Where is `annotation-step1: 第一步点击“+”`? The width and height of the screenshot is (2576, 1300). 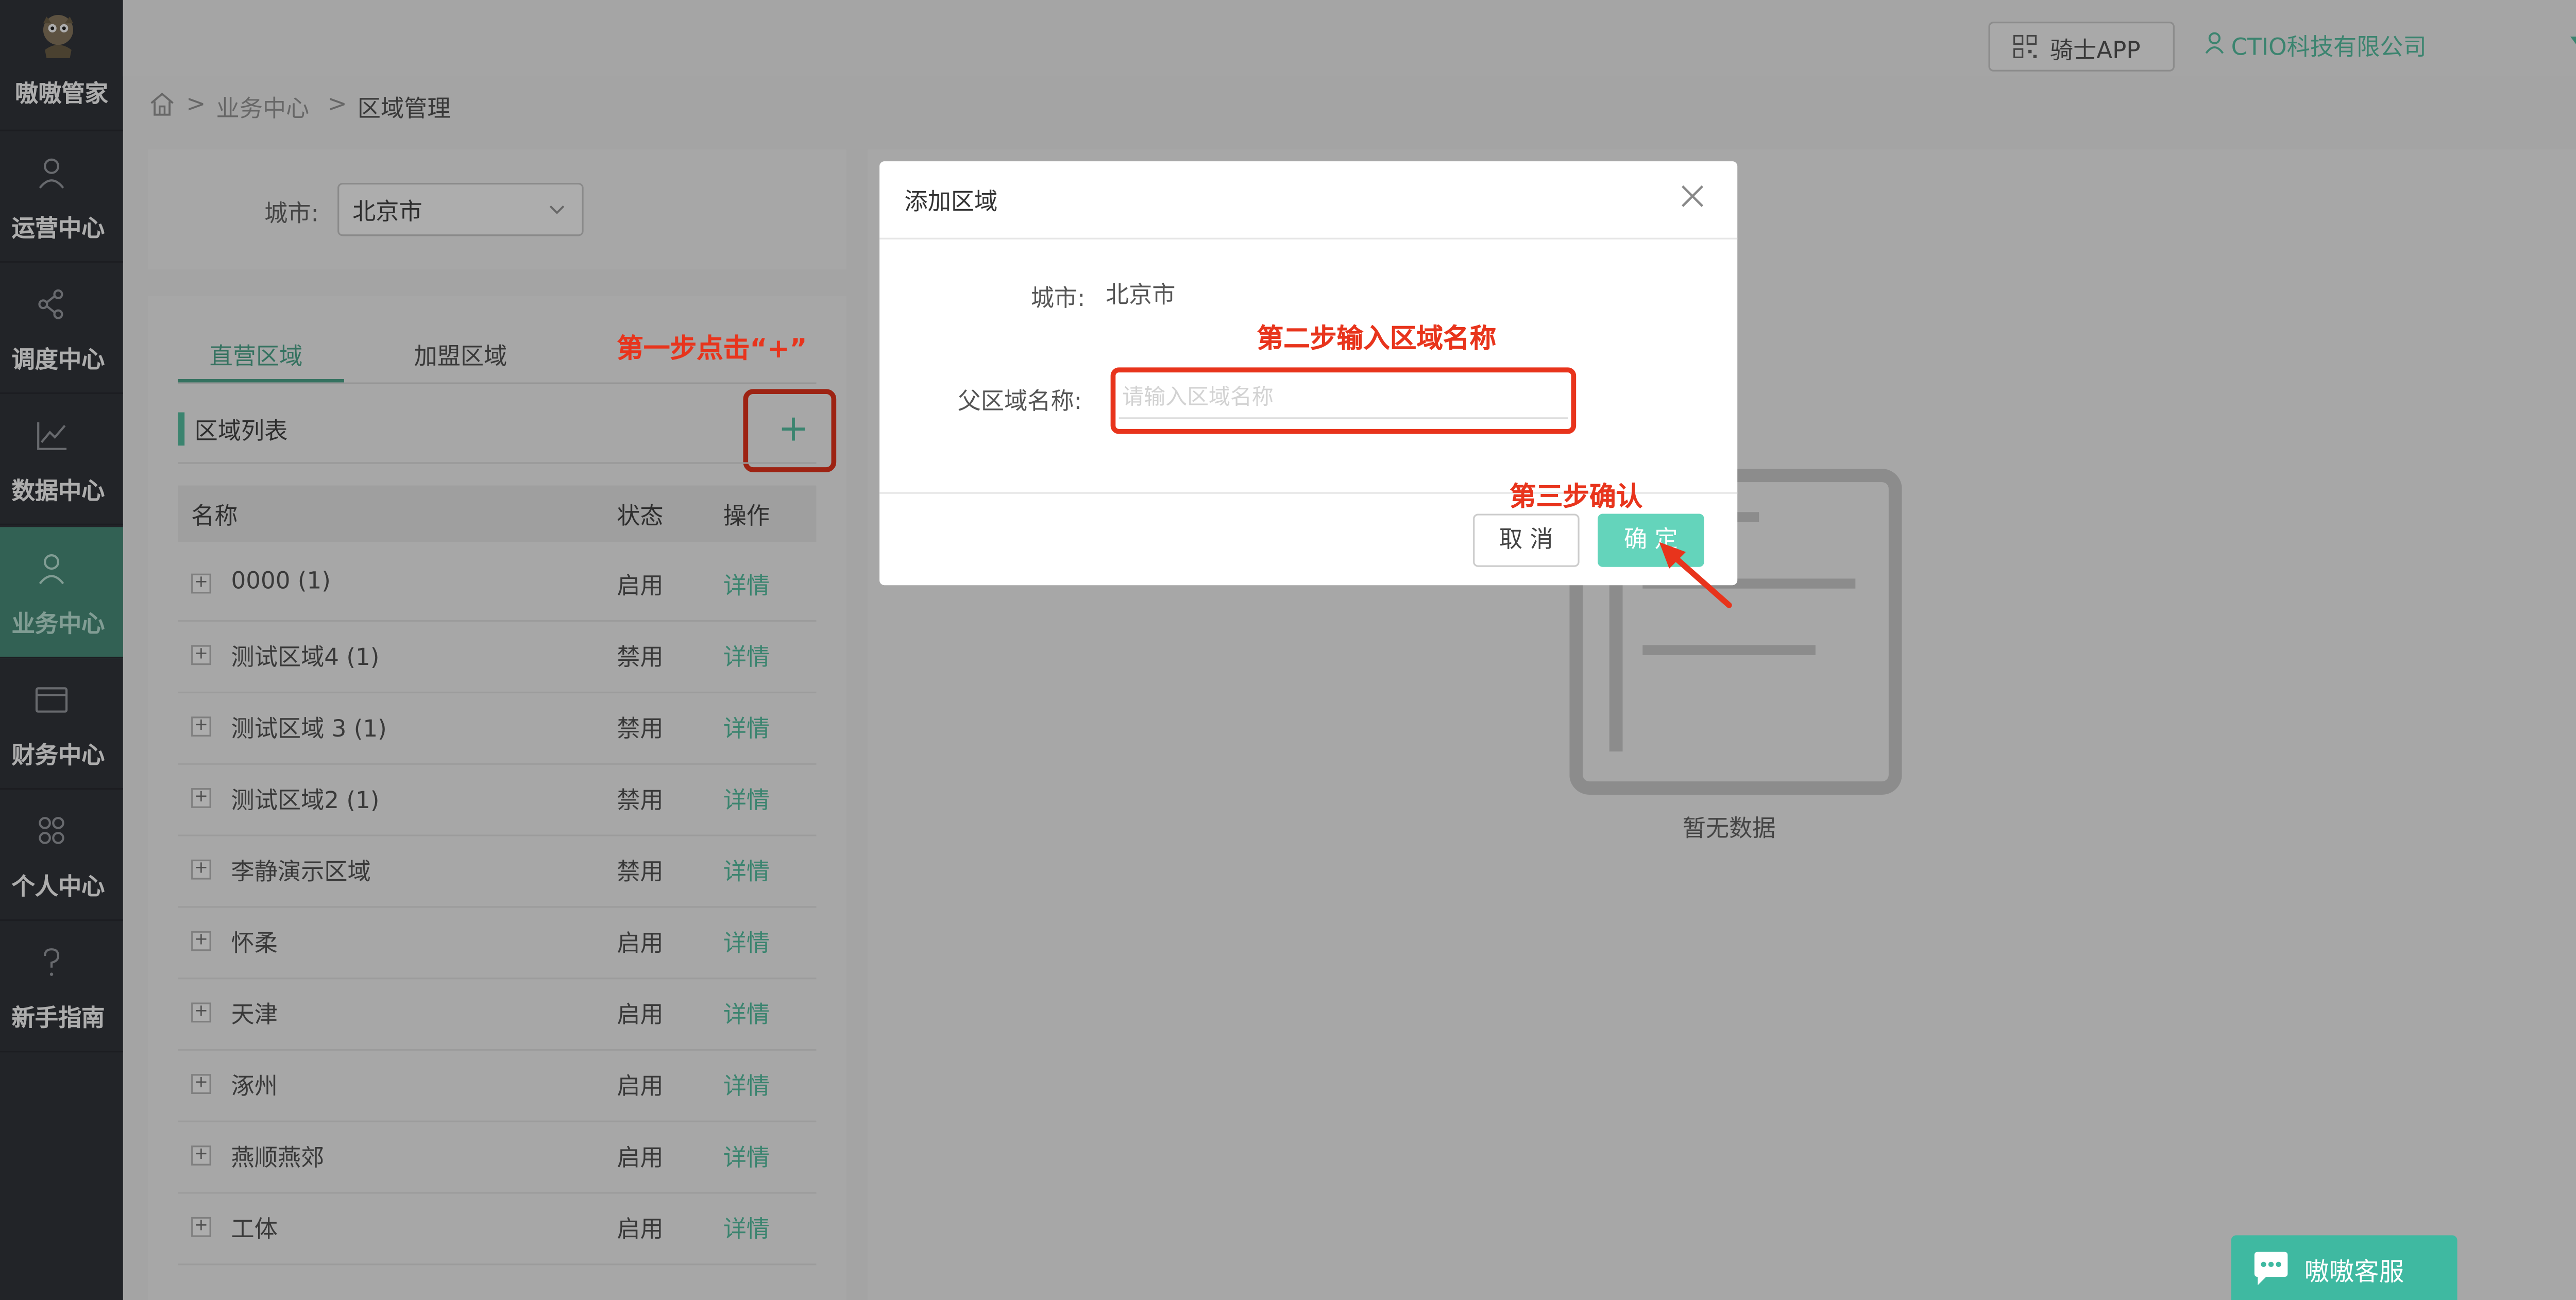
annotation-step1: 第一步点击“+” is located at coordinates (712, 348).